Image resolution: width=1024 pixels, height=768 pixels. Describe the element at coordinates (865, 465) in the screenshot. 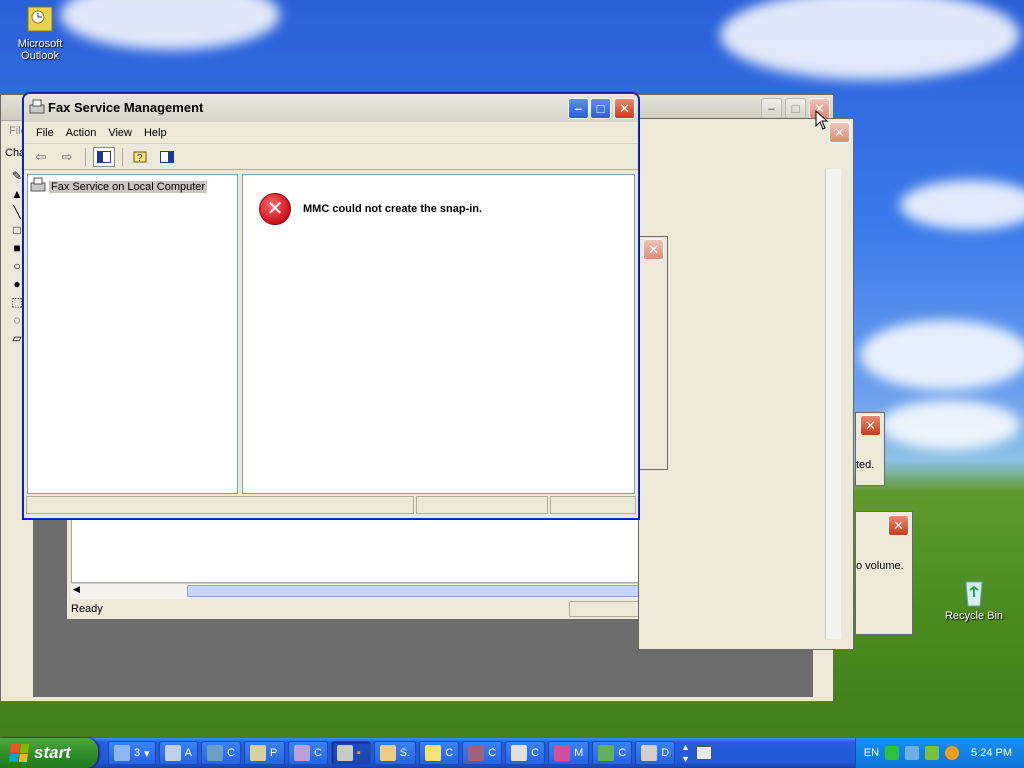

I see `dialog-text: ted.` at that location.